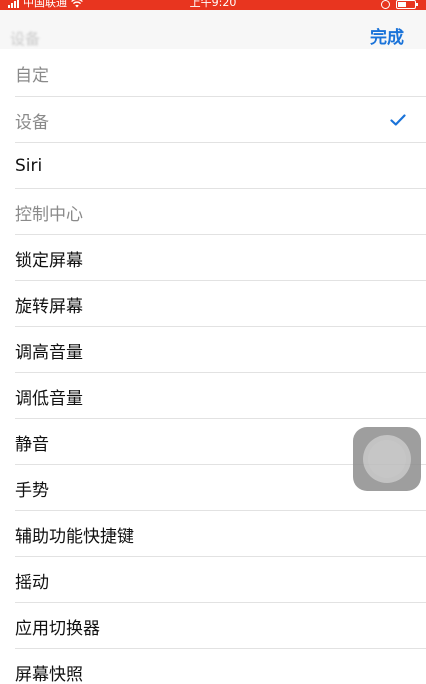 The height and width of the screenshot is (684, 426). What do you see at coordinates (213, 166) in the screenshot?
I see `list-item: Siri` at bounding box center [213, 166].